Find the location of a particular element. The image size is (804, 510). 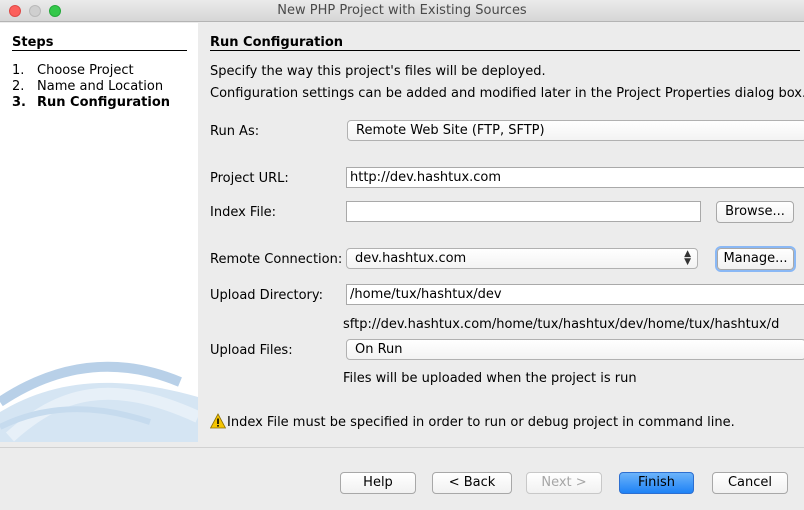

index-file-label: Index File: is located at coordinates (243, 212).